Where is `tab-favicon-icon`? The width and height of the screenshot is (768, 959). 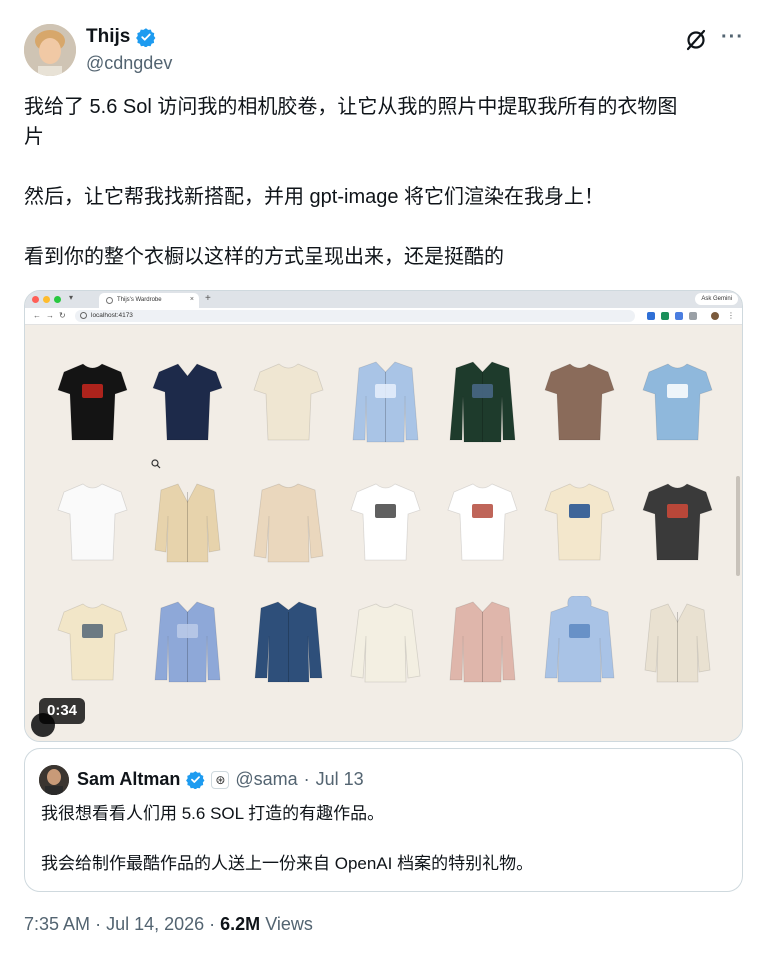
tab-favicon-icon is located at coordinates (109, 300).